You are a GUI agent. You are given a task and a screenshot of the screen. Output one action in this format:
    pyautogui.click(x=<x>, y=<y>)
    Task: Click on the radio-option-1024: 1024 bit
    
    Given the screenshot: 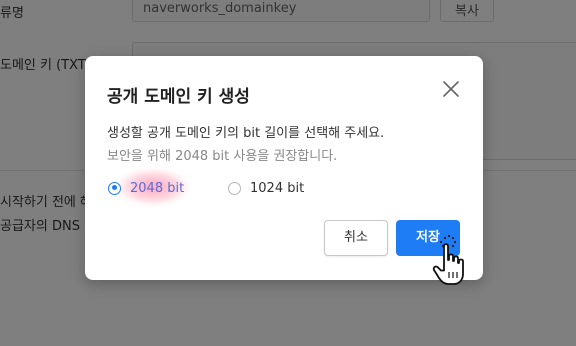 What is the action you would take?
    pyautogui.click(x=266, y=188)
    